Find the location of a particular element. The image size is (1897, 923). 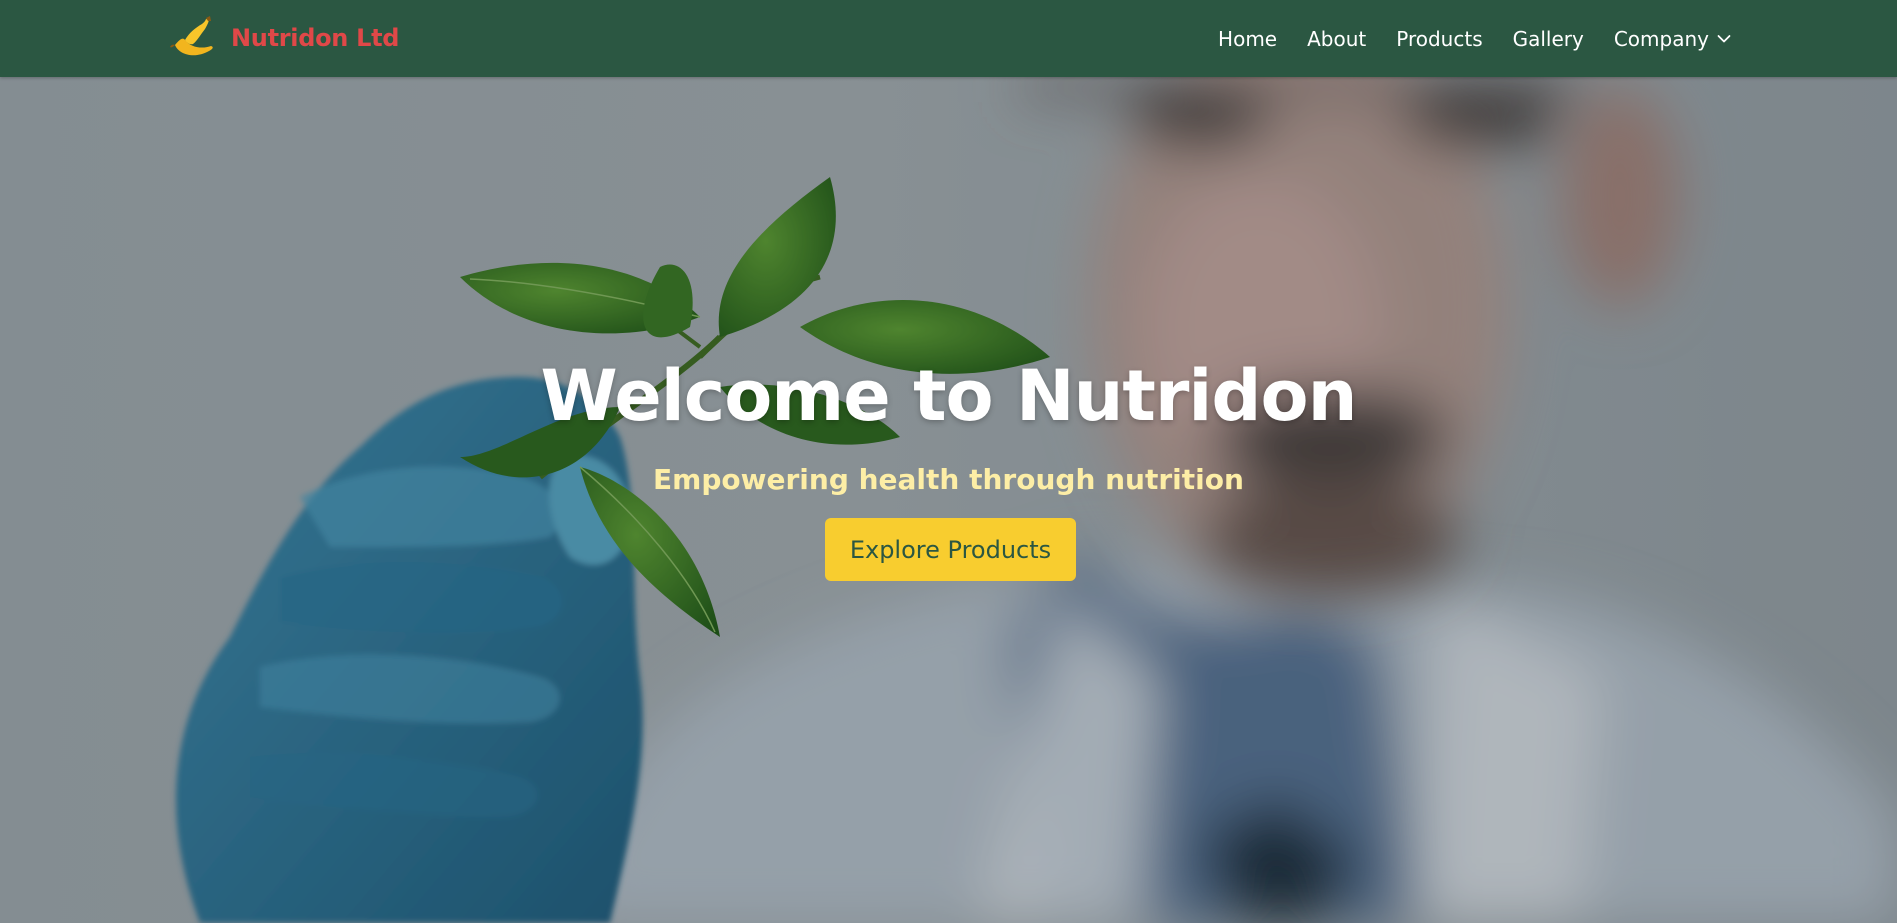

nav-link-company-label: Company is located at coordinates (1661, 38).